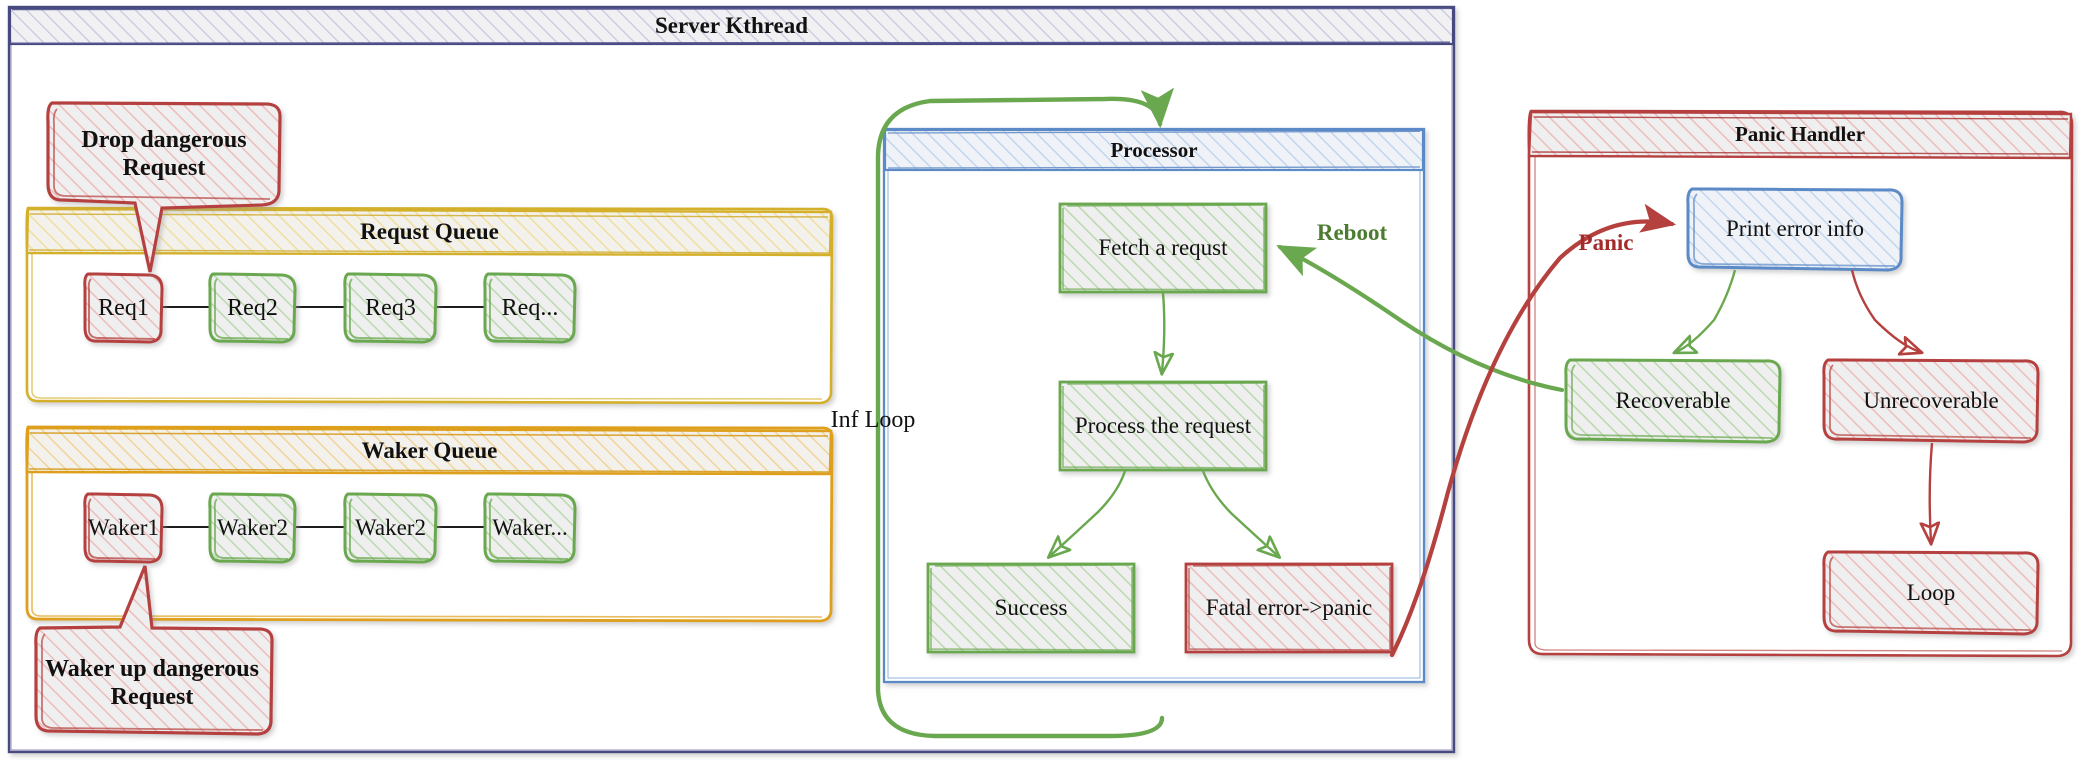 This screenshot has height=764, width=2082. Describe the element at coordinates (1931, 593) in the screenshot. I see `panic-node-loop` at that location.